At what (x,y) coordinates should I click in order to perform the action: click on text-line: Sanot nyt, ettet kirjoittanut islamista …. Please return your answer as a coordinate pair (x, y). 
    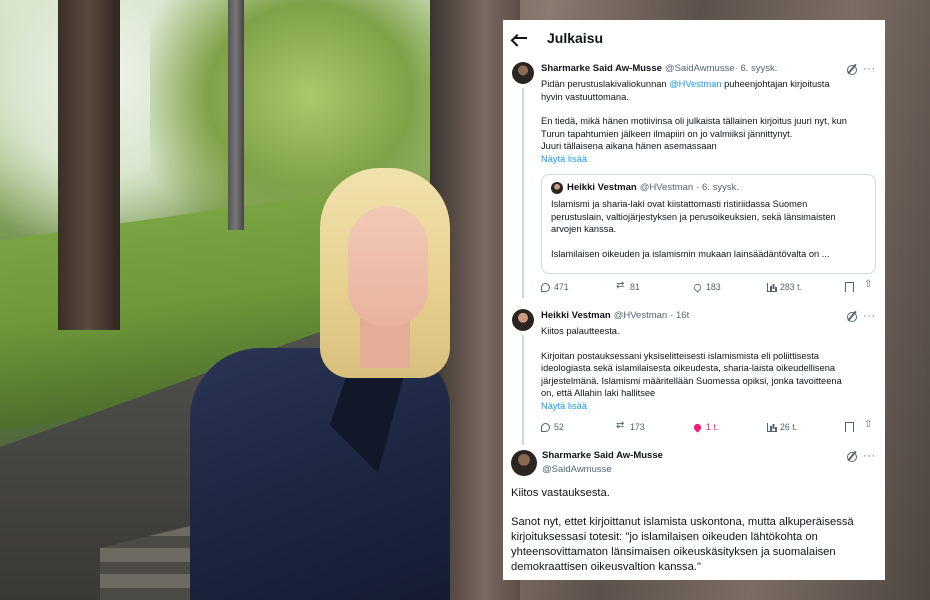
    Looking at the image, I should click on (682, 522).